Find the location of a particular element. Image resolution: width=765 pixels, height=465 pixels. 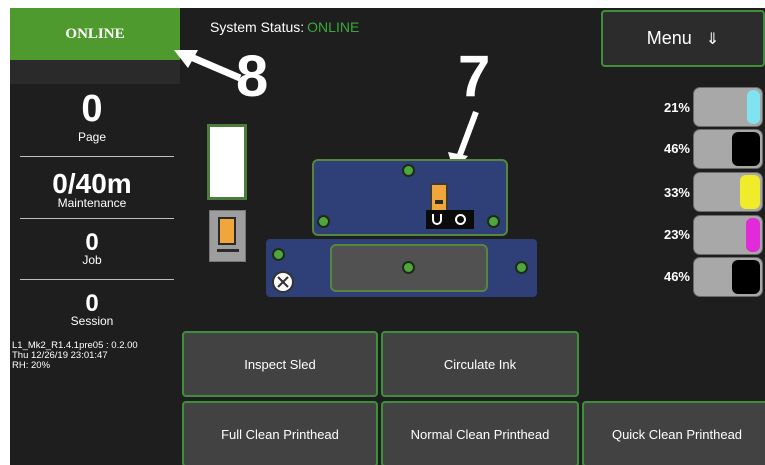

session-label: Session is located at coordinates (92, 321).